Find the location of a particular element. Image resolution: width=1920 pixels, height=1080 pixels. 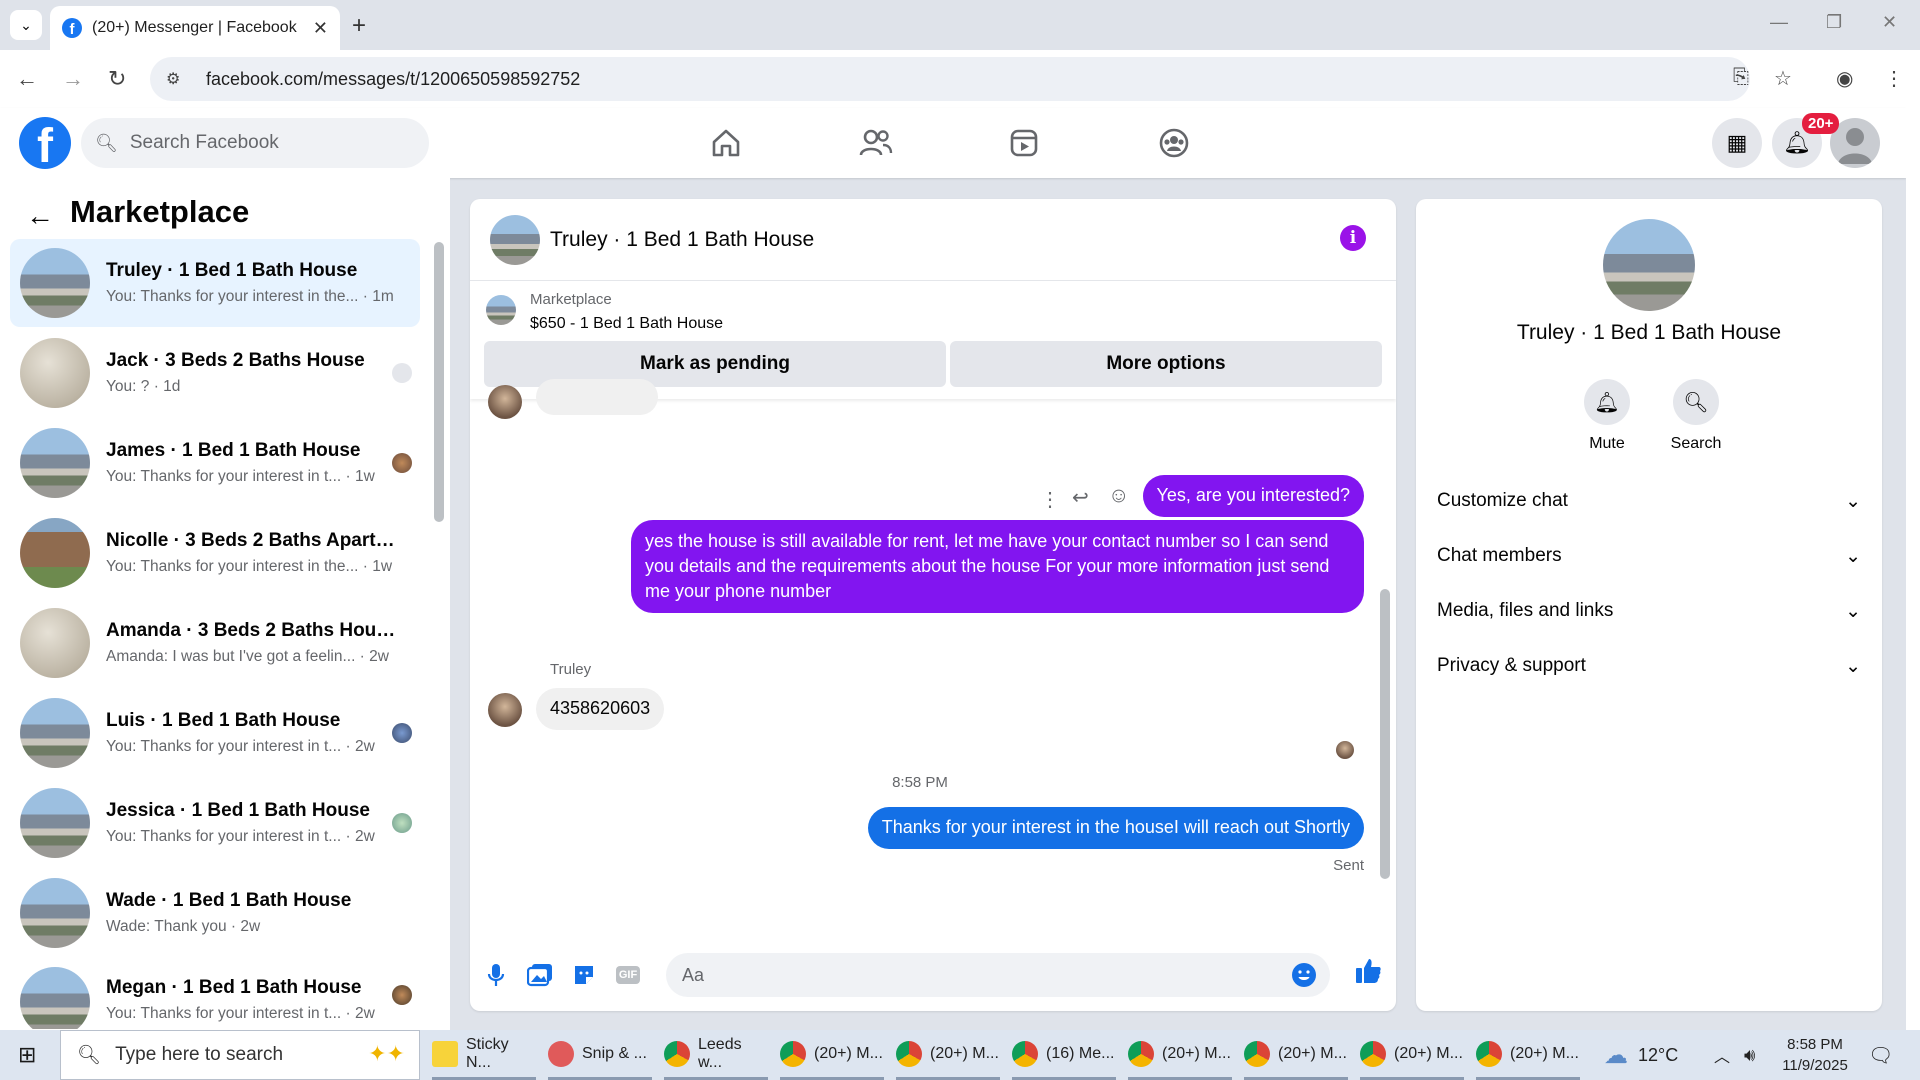

mute-button: 🔔︎ Mute is located at coordinates (1607, 416).